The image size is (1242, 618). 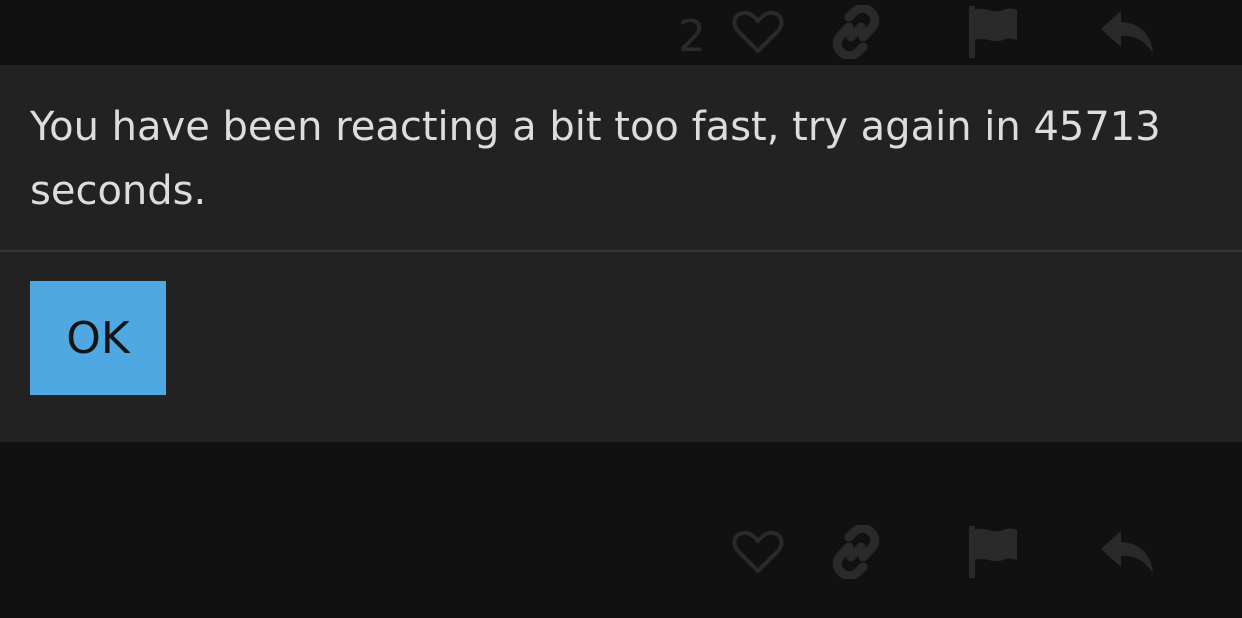 I want to click on post-actions-bottom, so click(x=621, y=552).